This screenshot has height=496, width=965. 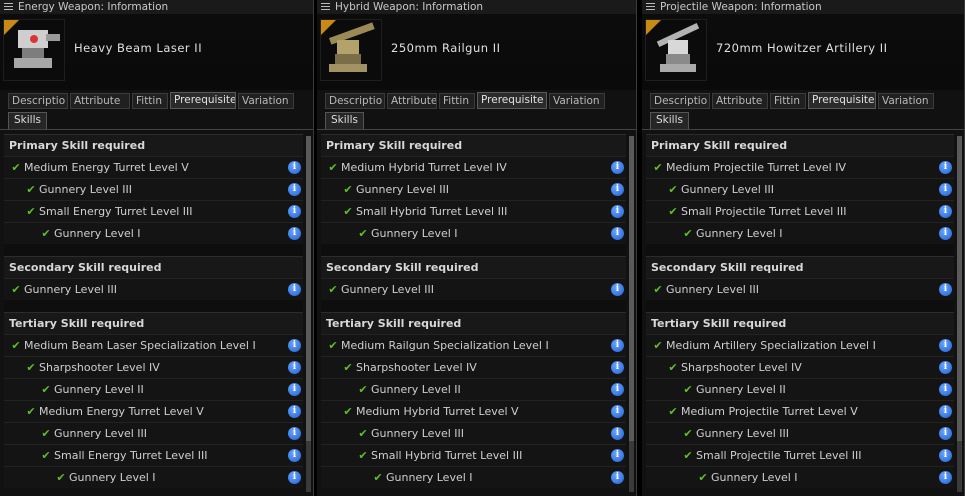 What do you see at coordinates (473, 167) in the screenshot?
I see `skill-row: ✔ Medium Hybrid Turret Level IV i` at bounding box center [473, 167].